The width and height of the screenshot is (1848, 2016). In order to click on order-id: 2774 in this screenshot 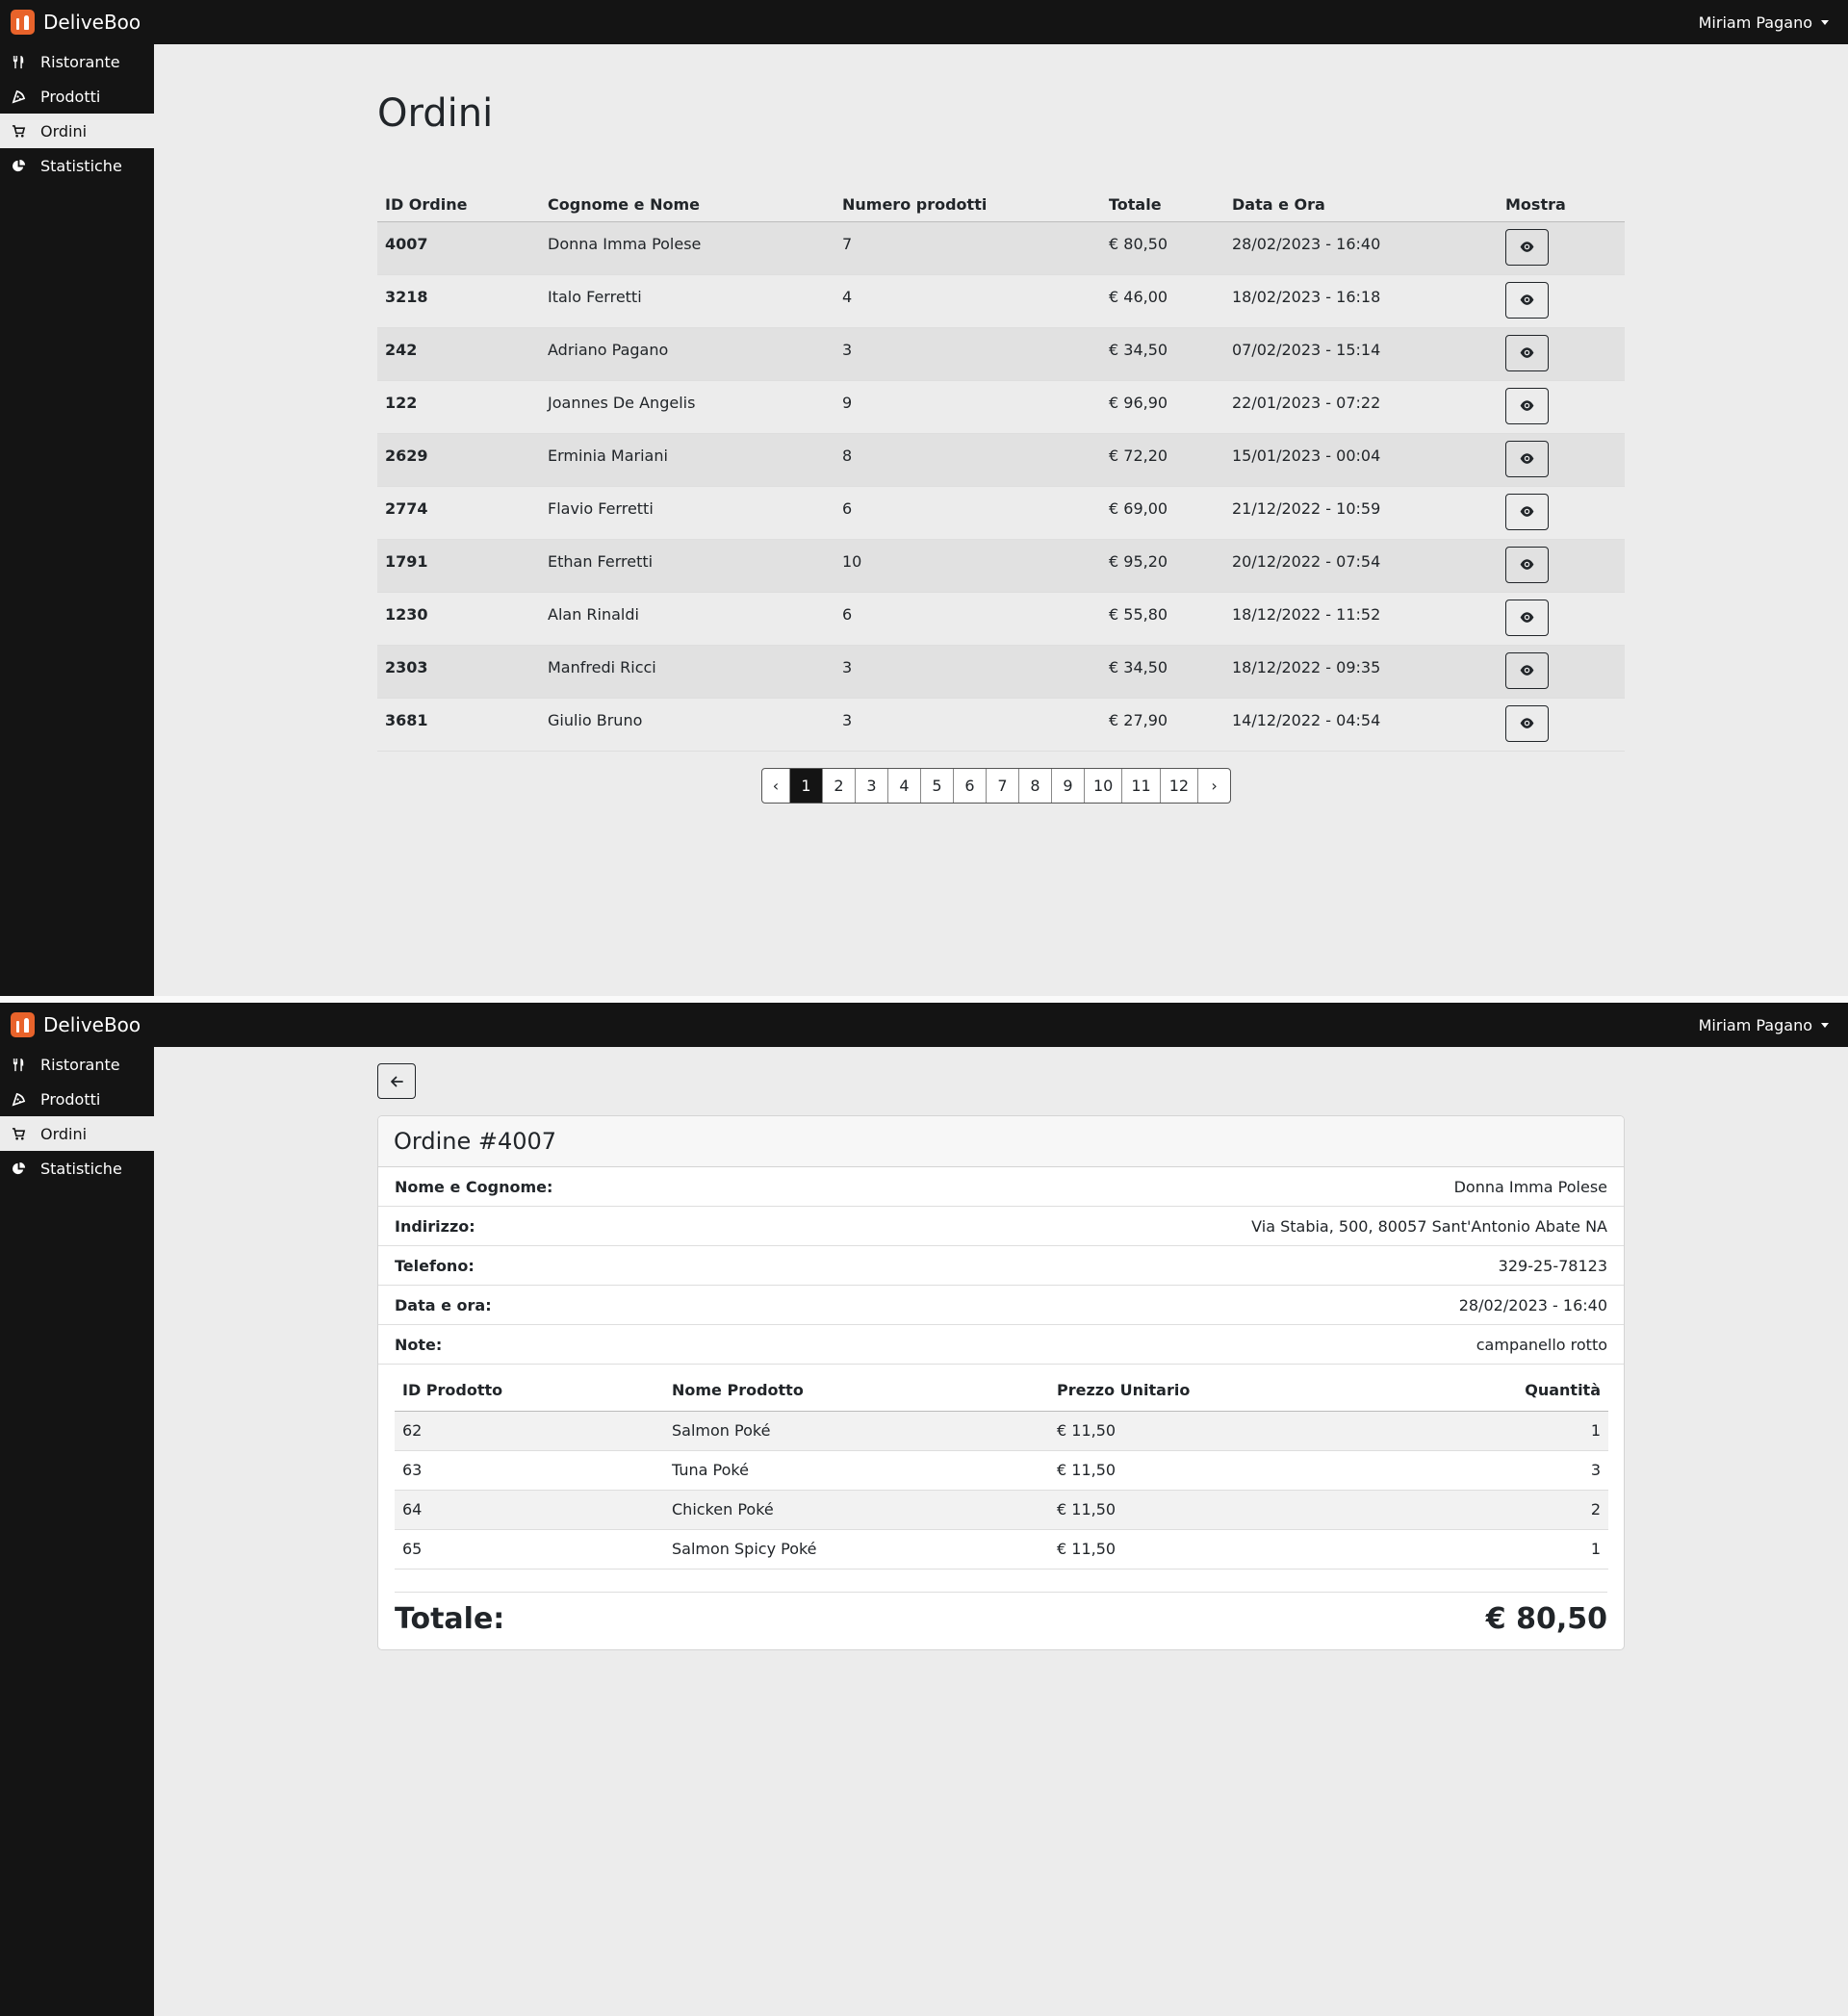, I will do `click(458, 513)`.